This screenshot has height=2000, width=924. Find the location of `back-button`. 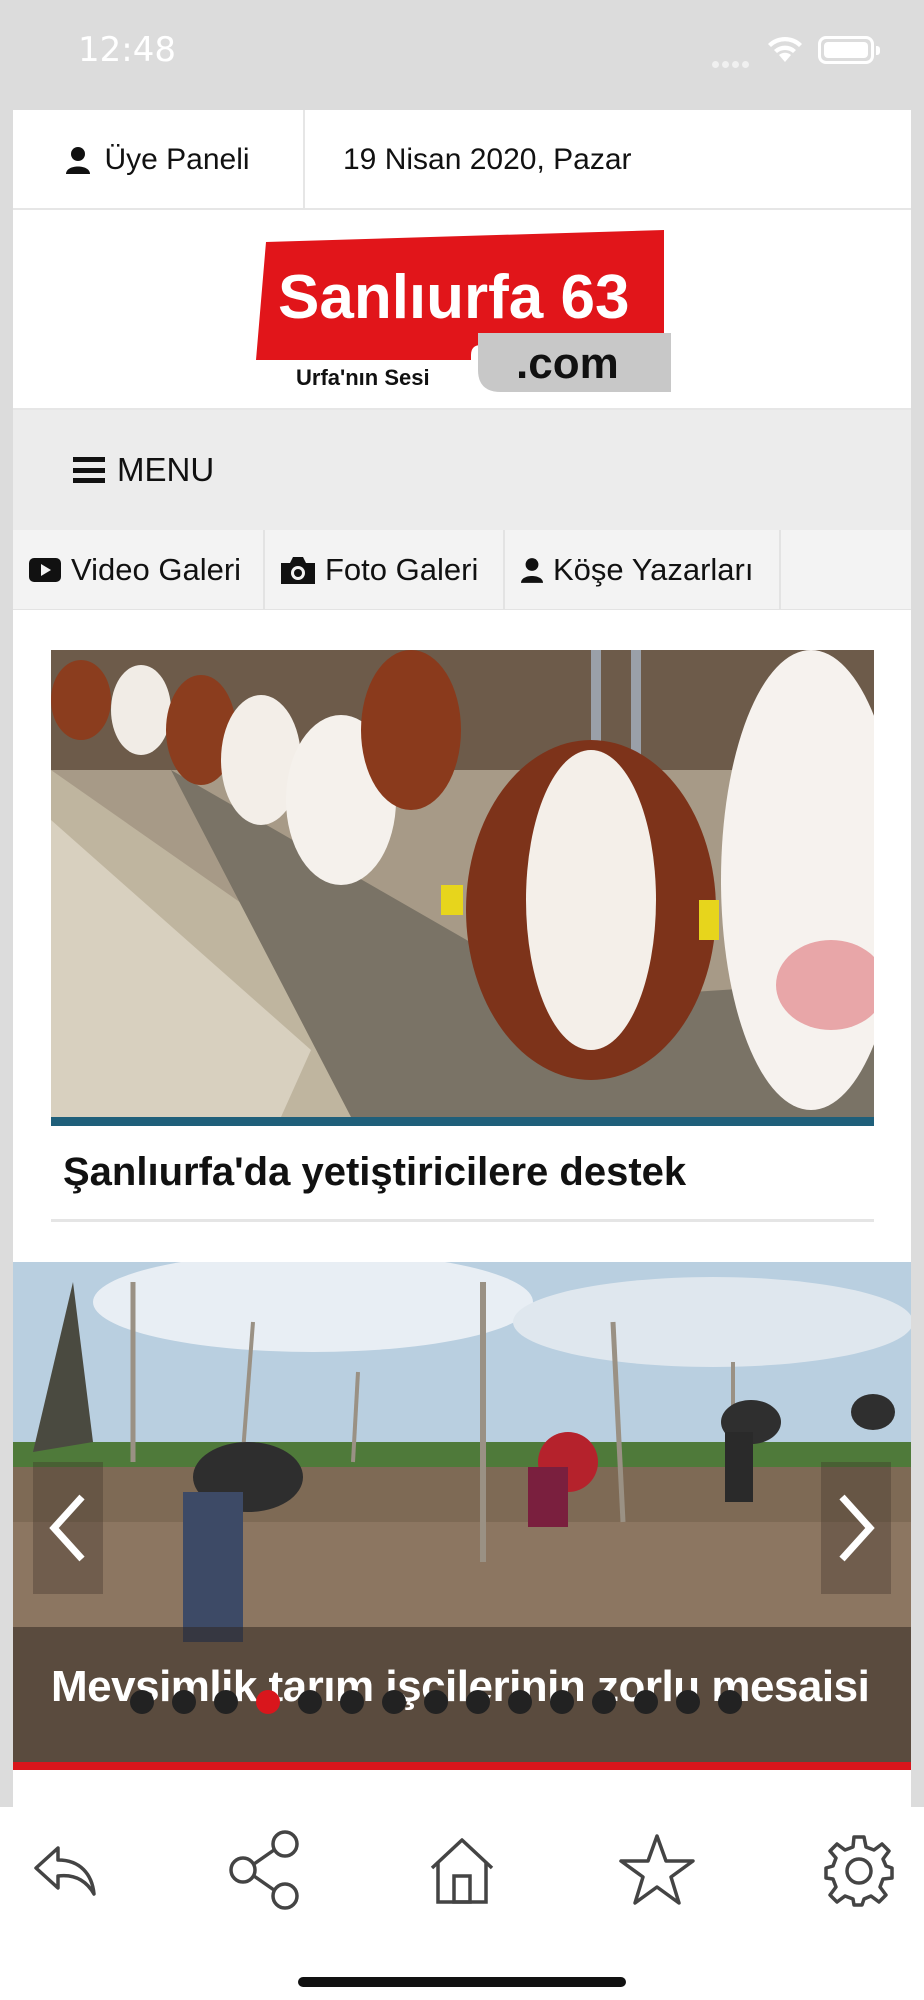

back-button is located at coordinates (65, 1870).